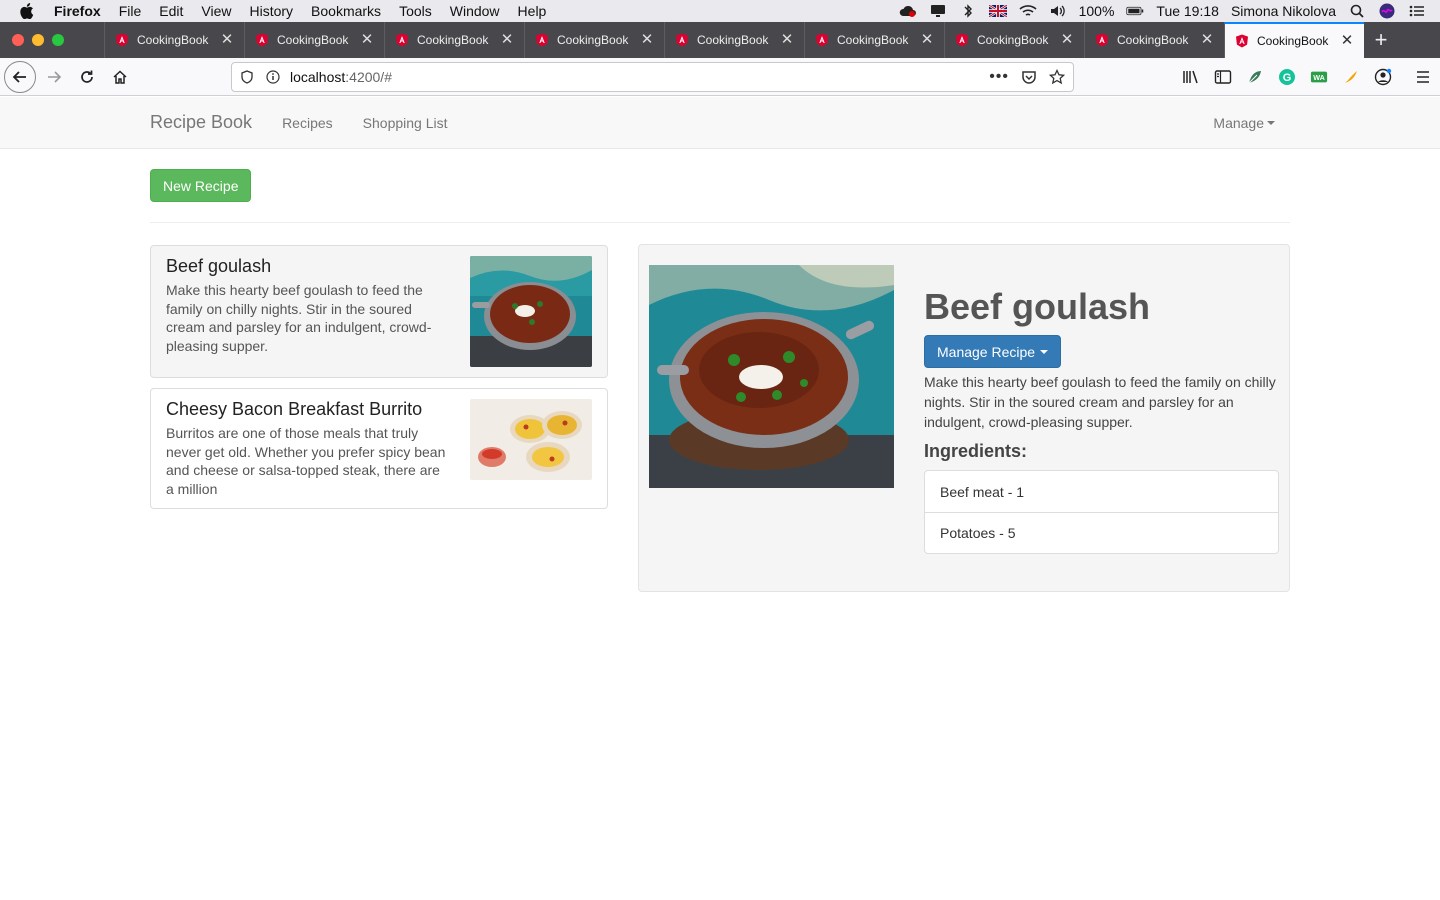  Describe the element at coordinates (415, 11) in the screenshot. I see `menu-tools: Tools` at that location.